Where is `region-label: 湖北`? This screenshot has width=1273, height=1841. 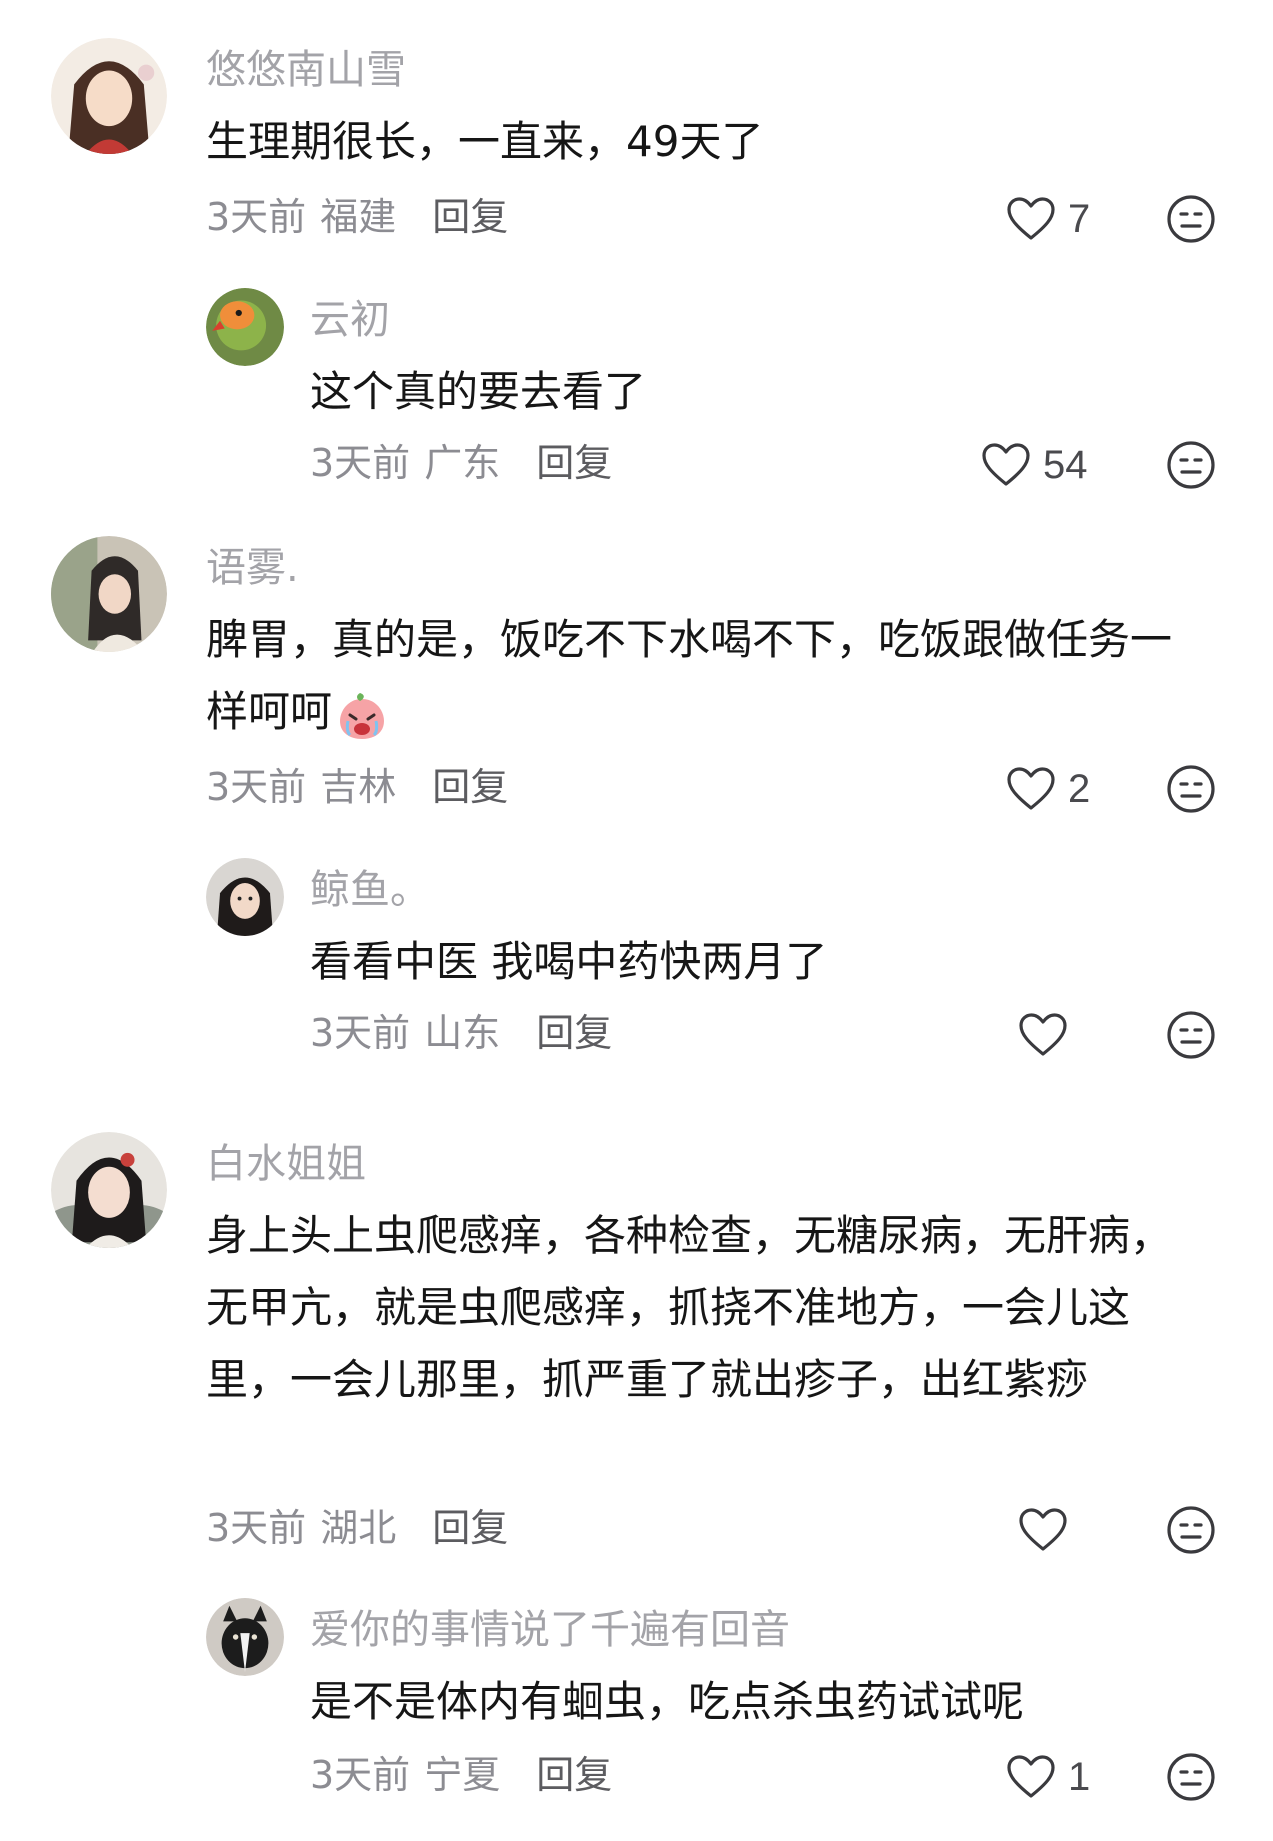 region-label: 湖北 is located at coordinates (358, 1528).